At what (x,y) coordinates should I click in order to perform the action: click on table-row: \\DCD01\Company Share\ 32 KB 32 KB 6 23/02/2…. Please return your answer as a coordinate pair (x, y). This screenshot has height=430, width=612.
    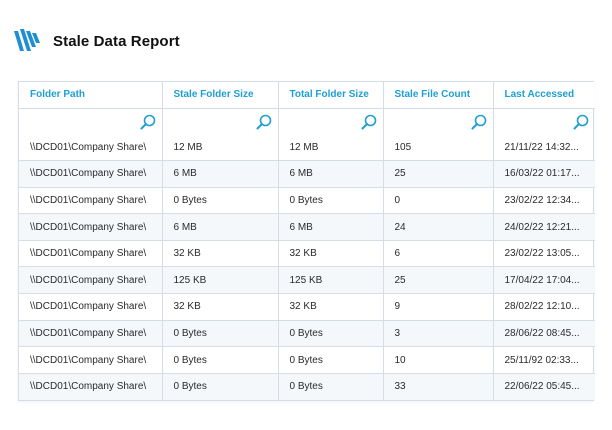
    Looking at the image, I should click on (307, 254).